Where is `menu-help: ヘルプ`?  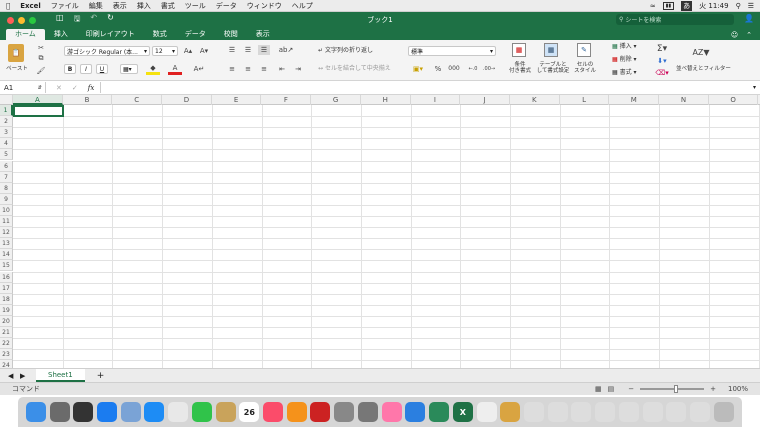
menu-help: ヘルプ is located at coordinates (302, 6).